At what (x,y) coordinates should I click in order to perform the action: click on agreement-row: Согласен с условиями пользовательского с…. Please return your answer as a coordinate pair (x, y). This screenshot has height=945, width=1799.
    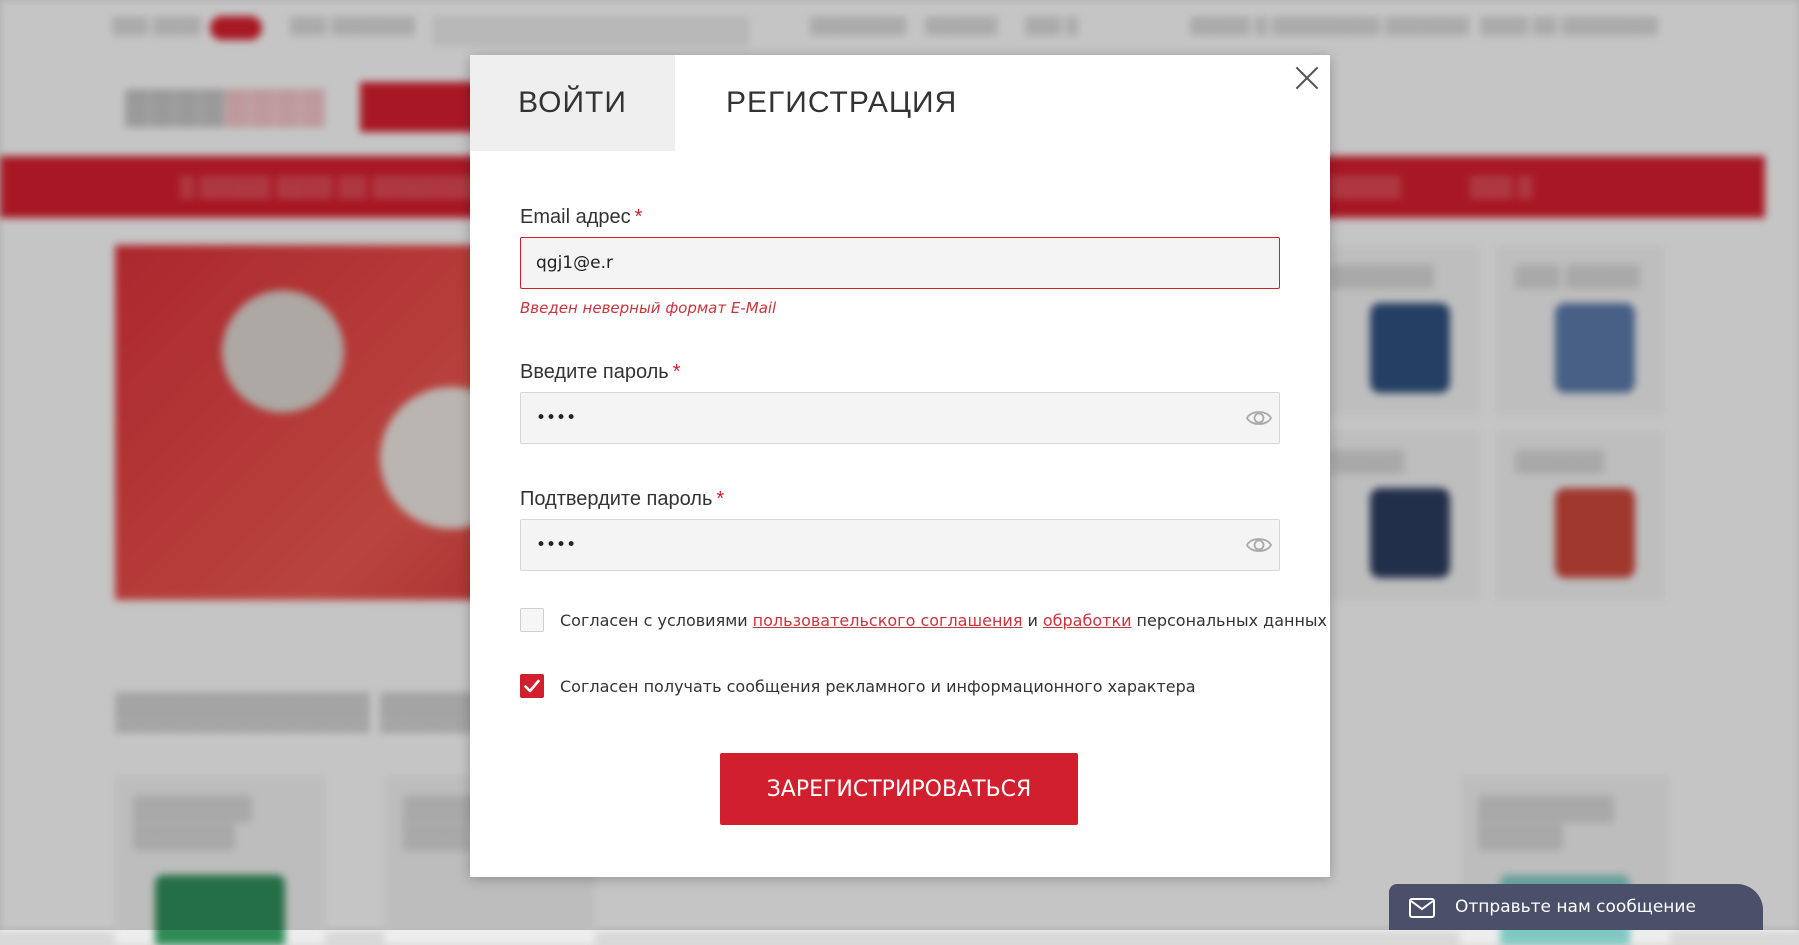
    Looking at the image, I should click on (923, 620).